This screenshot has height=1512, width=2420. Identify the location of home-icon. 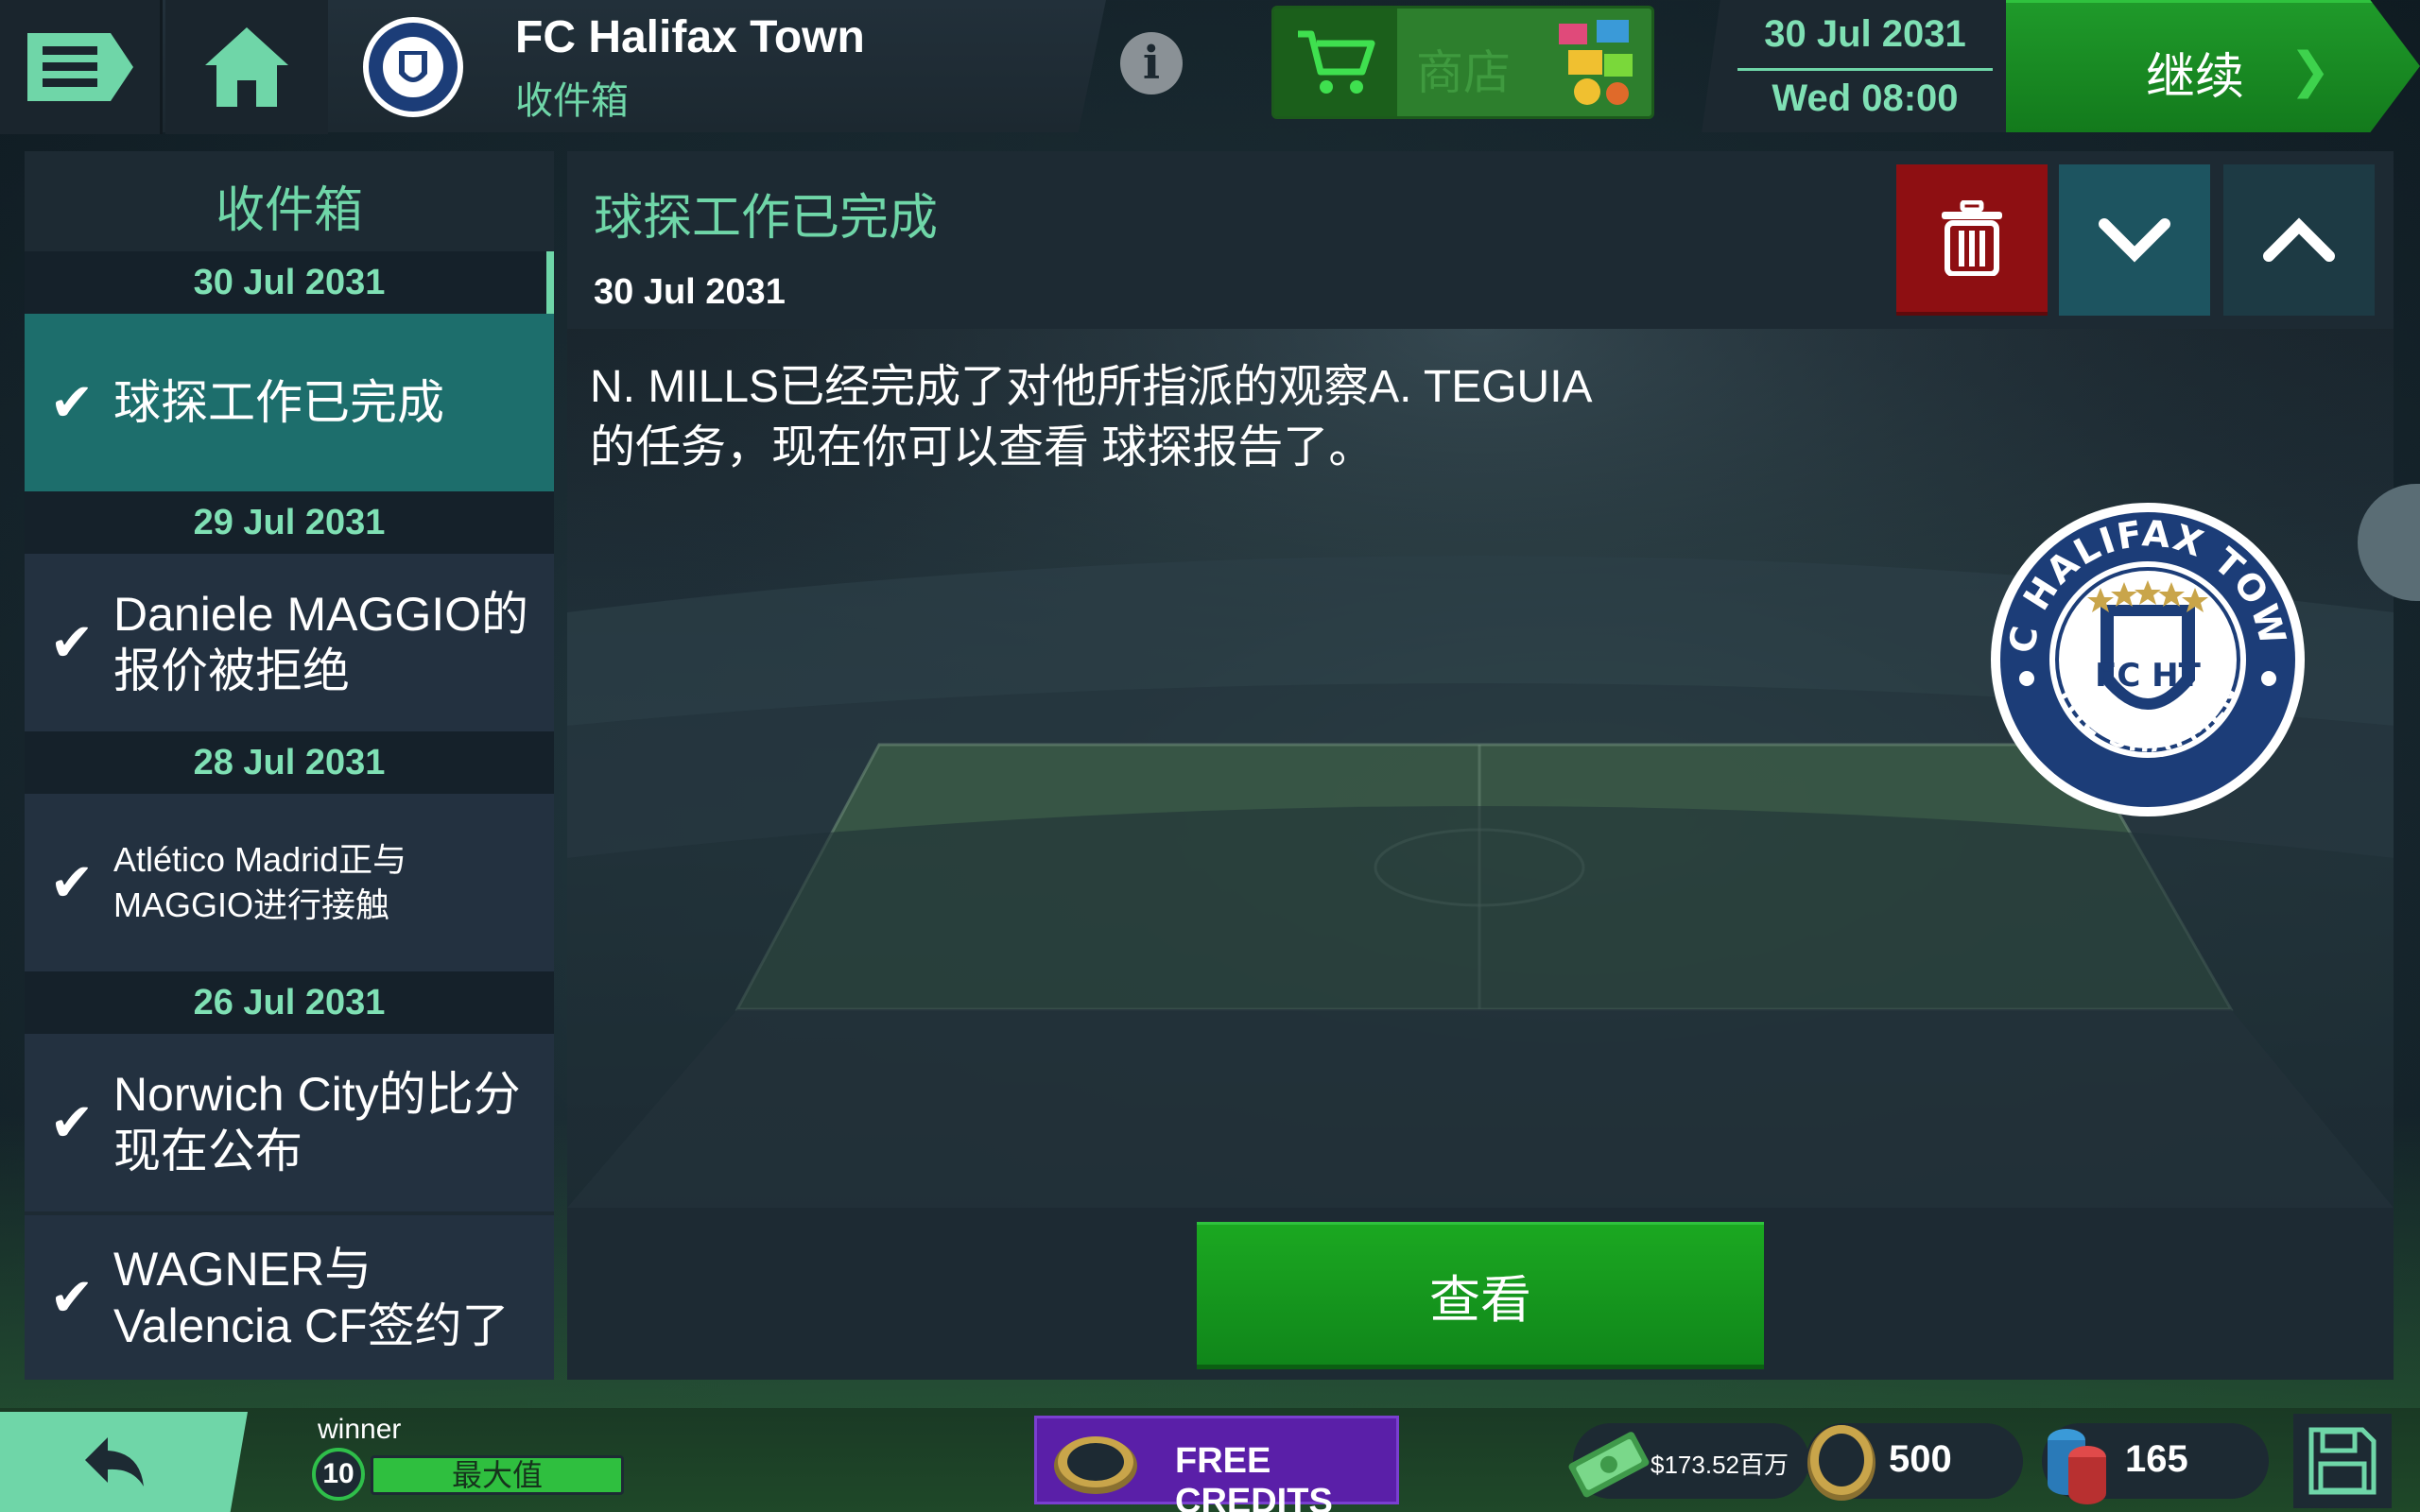
(247, 67).